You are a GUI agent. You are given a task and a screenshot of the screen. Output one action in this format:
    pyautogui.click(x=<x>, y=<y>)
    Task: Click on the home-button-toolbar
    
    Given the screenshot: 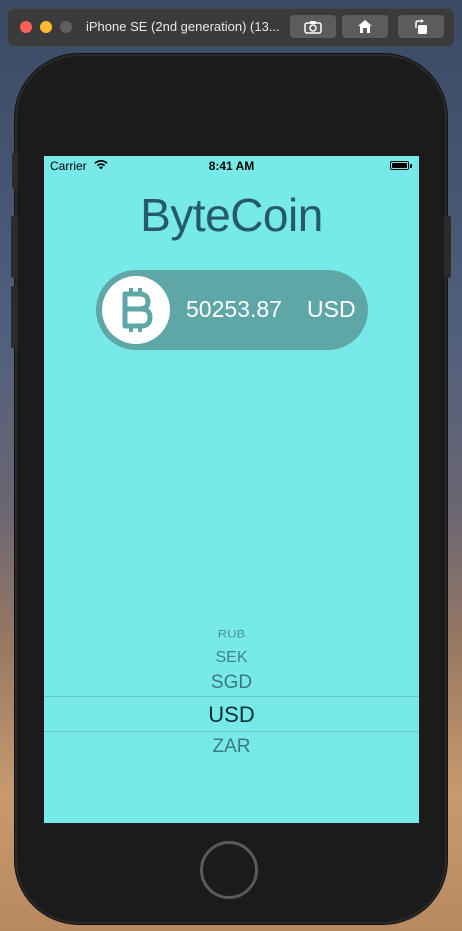 What is the action you would take?
    pyautogui.click(x=365, y=26)
    